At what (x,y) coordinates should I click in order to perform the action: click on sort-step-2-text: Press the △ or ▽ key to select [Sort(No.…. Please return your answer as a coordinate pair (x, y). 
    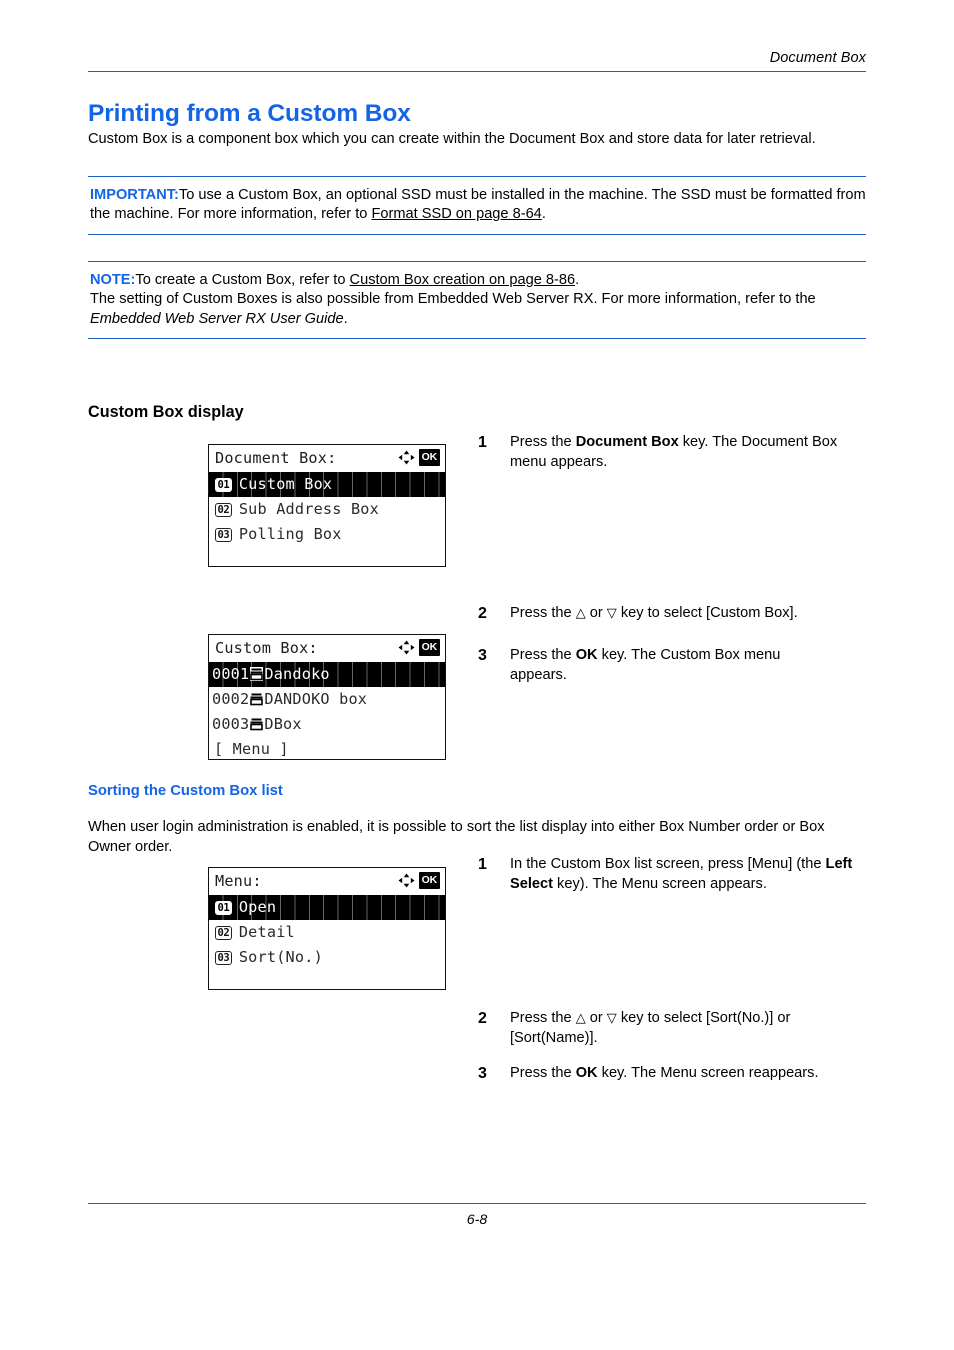
    Looking at the image, I should click on (650, 1028).